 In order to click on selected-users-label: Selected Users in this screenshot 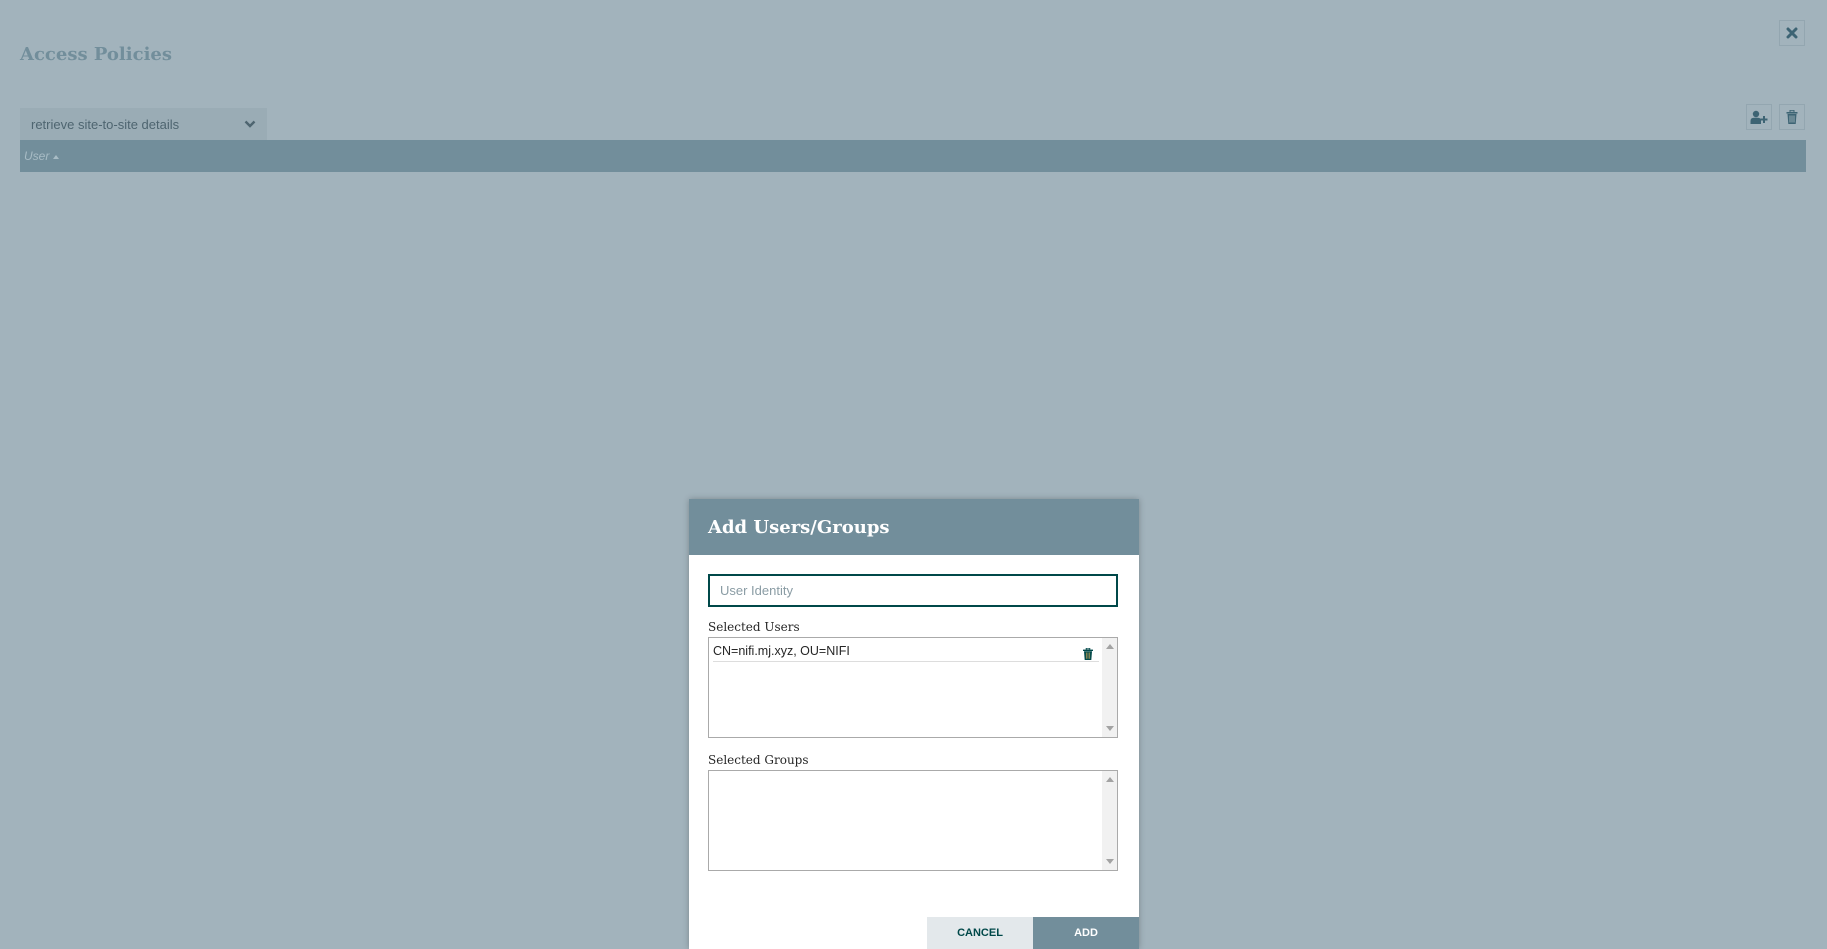, I will do `click(754, 627)`.